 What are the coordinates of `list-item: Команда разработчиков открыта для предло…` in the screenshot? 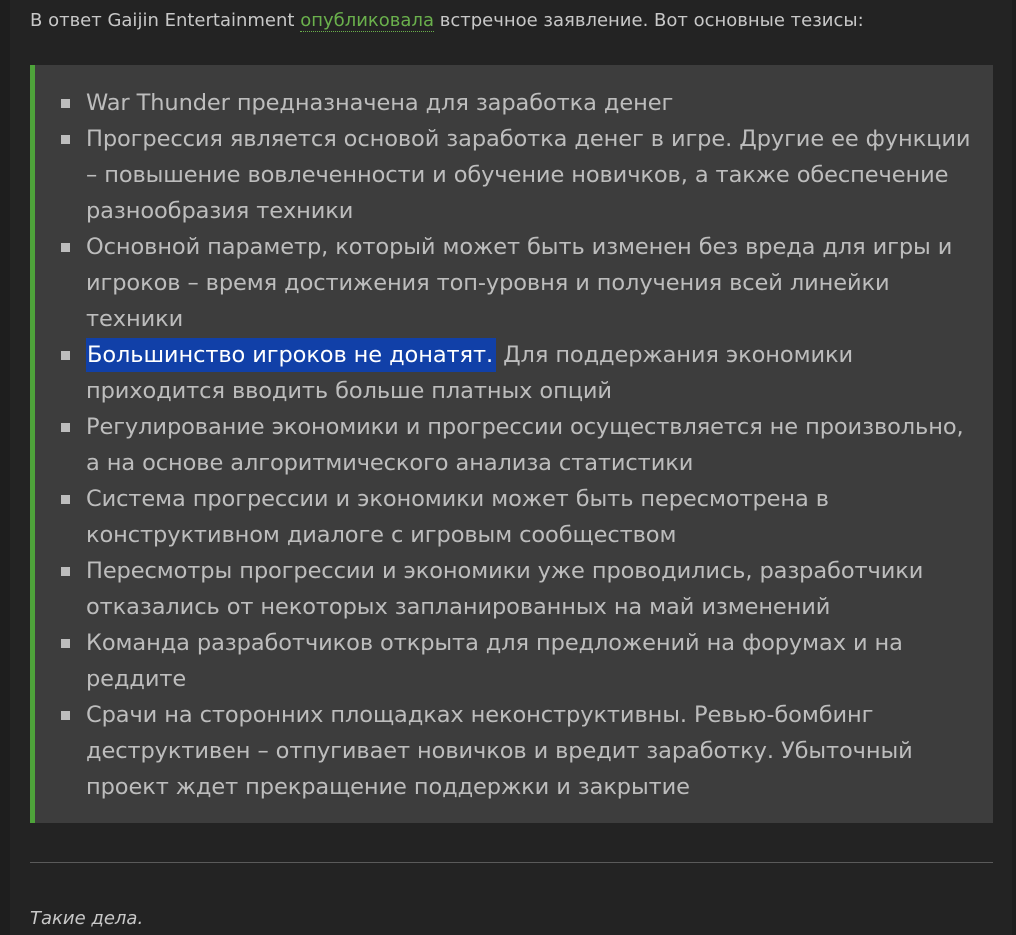 It's located at (517, 661).